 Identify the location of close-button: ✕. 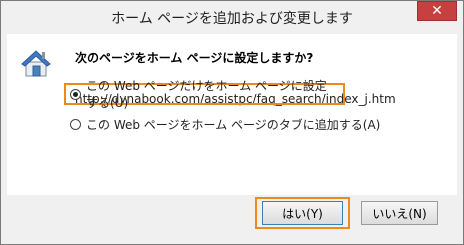
(437, 11).